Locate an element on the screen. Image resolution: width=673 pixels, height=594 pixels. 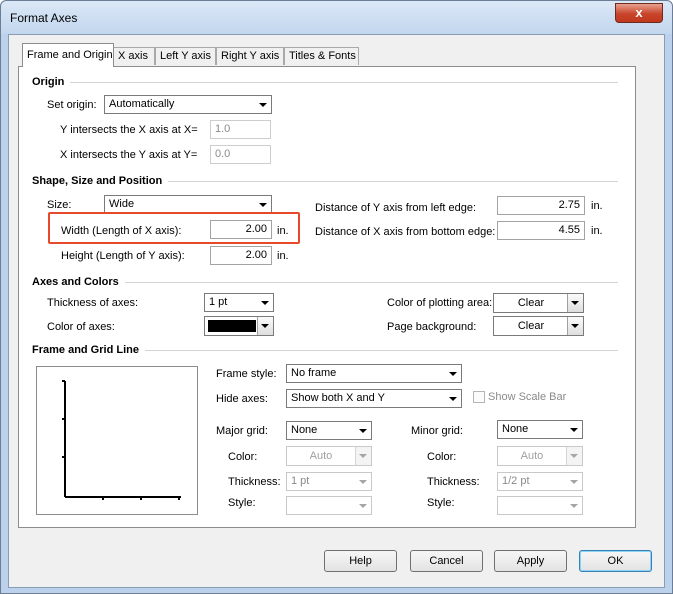
plot-area-color-label: Color of plotting area: is located at coordinates (440, 303).